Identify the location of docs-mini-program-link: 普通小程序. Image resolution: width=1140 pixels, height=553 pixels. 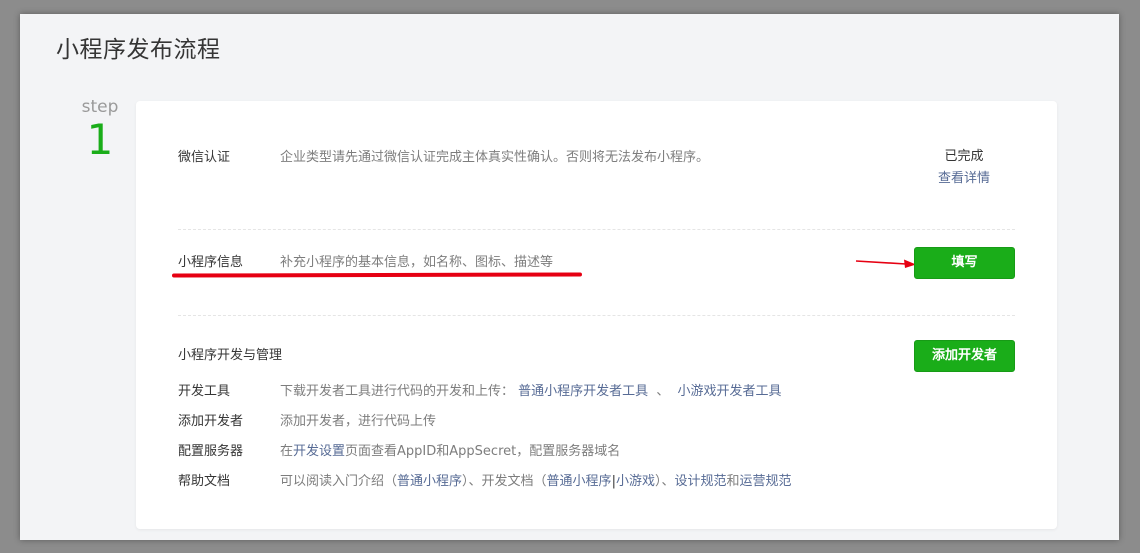
(579, 481).